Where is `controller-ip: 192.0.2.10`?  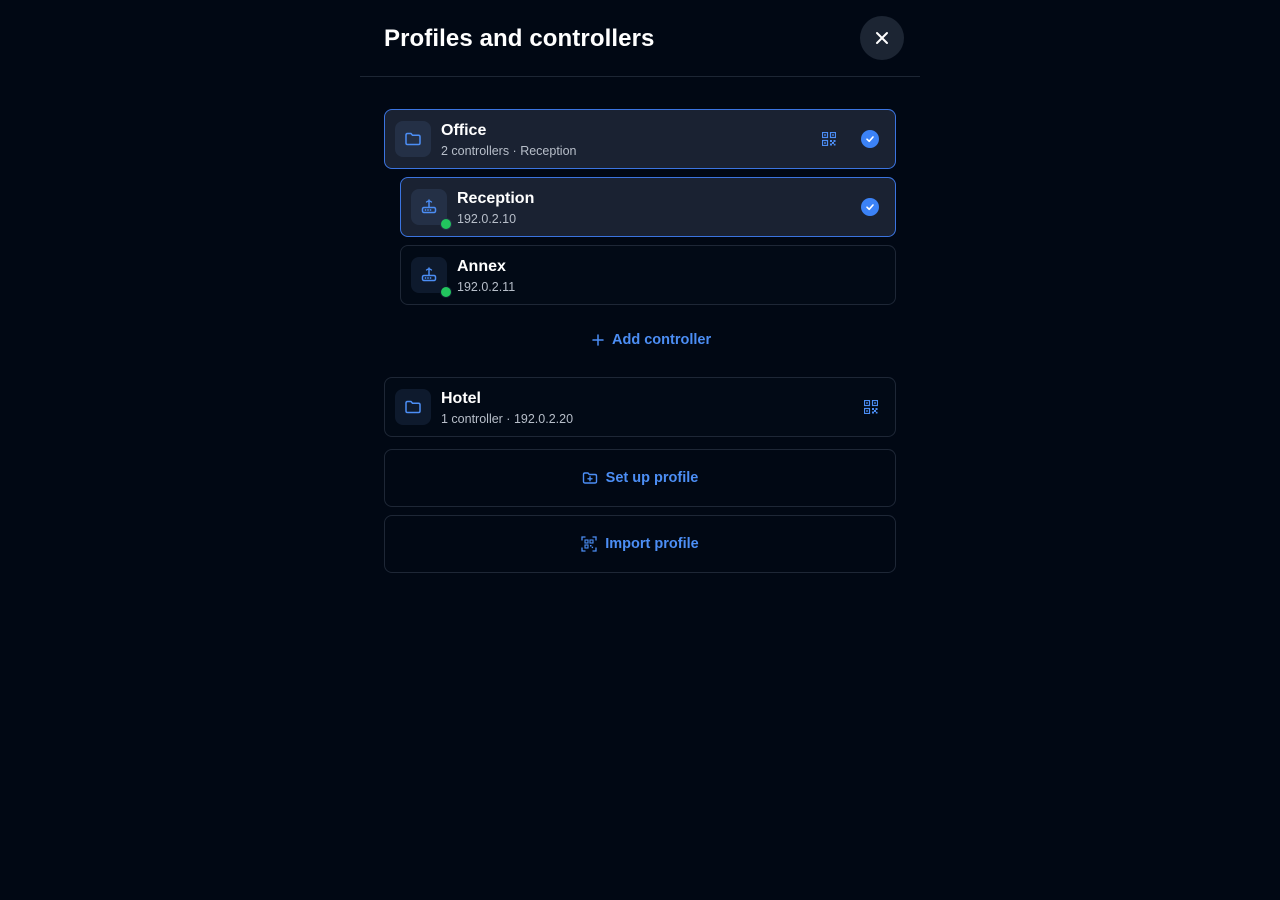
controller-ip: 192.0.2.10 is located at coordinates (487, 219).